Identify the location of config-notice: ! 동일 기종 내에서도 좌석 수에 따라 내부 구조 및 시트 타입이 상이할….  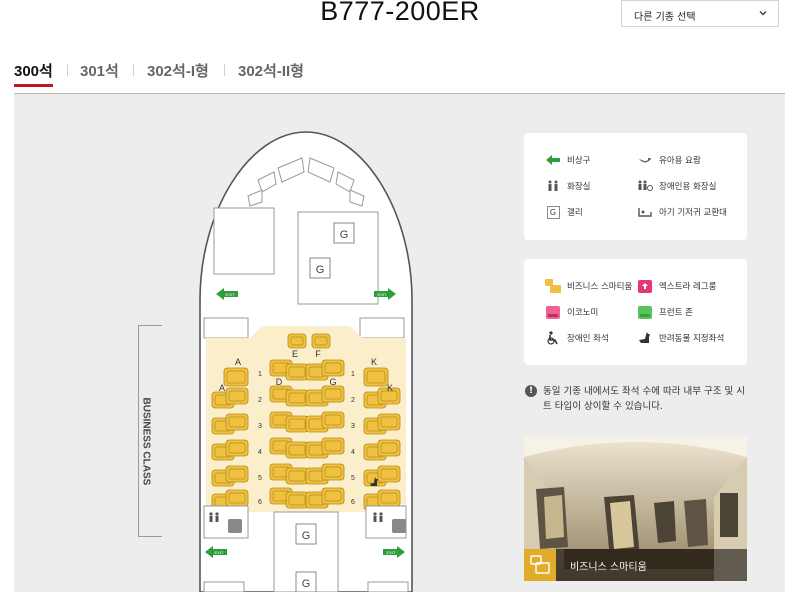
(635, 399).